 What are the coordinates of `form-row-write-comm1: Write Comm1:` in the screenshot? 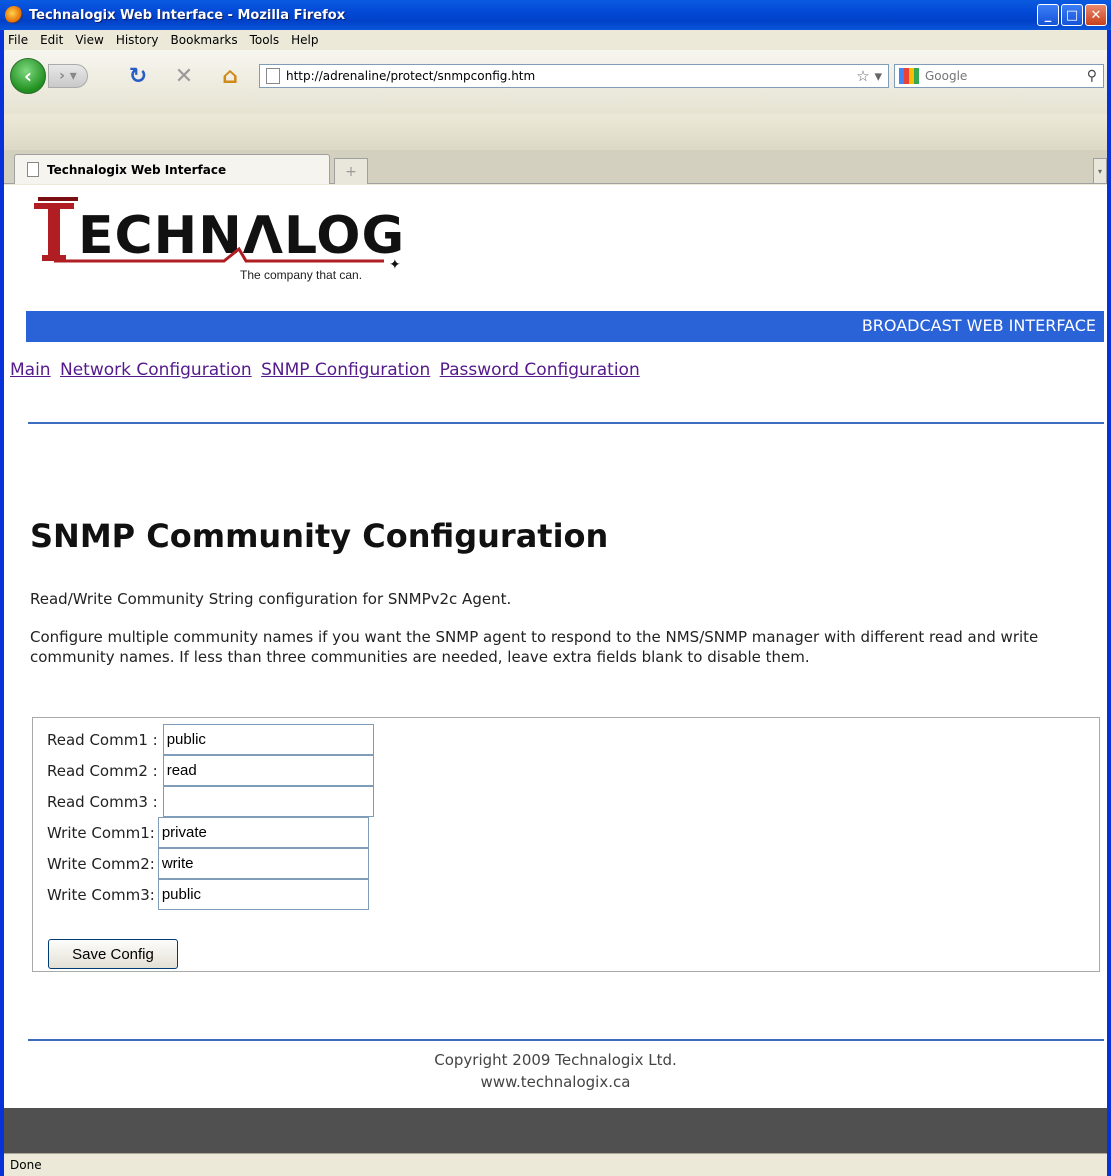 It's located at (208, 832).